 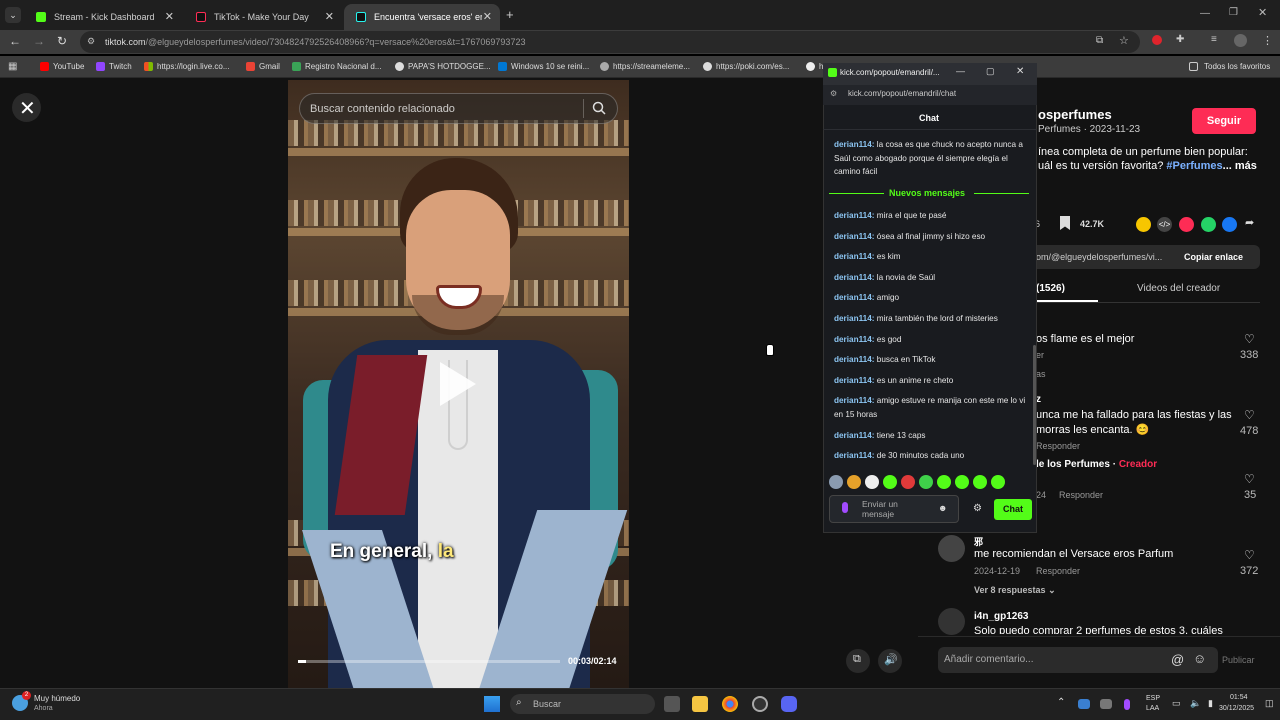 I want to click on battery-icon: ▮, so click(x=1210, y=703).